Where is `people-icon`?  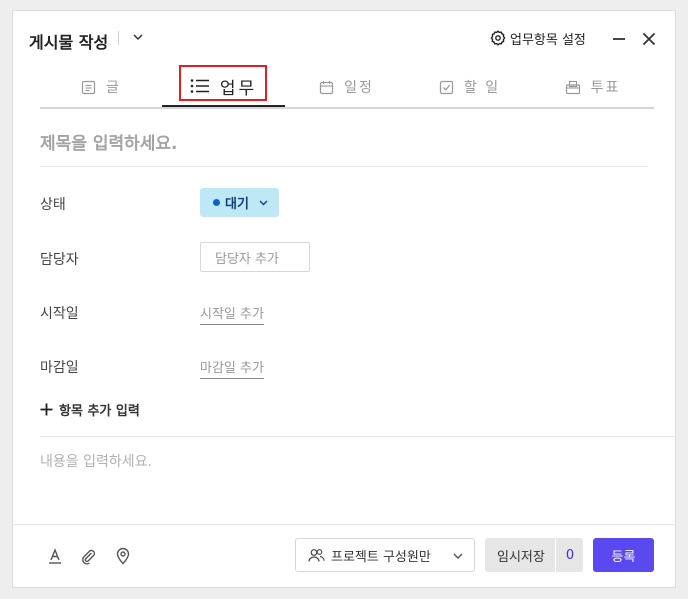 people-icon is located at coordinates (316, 555).